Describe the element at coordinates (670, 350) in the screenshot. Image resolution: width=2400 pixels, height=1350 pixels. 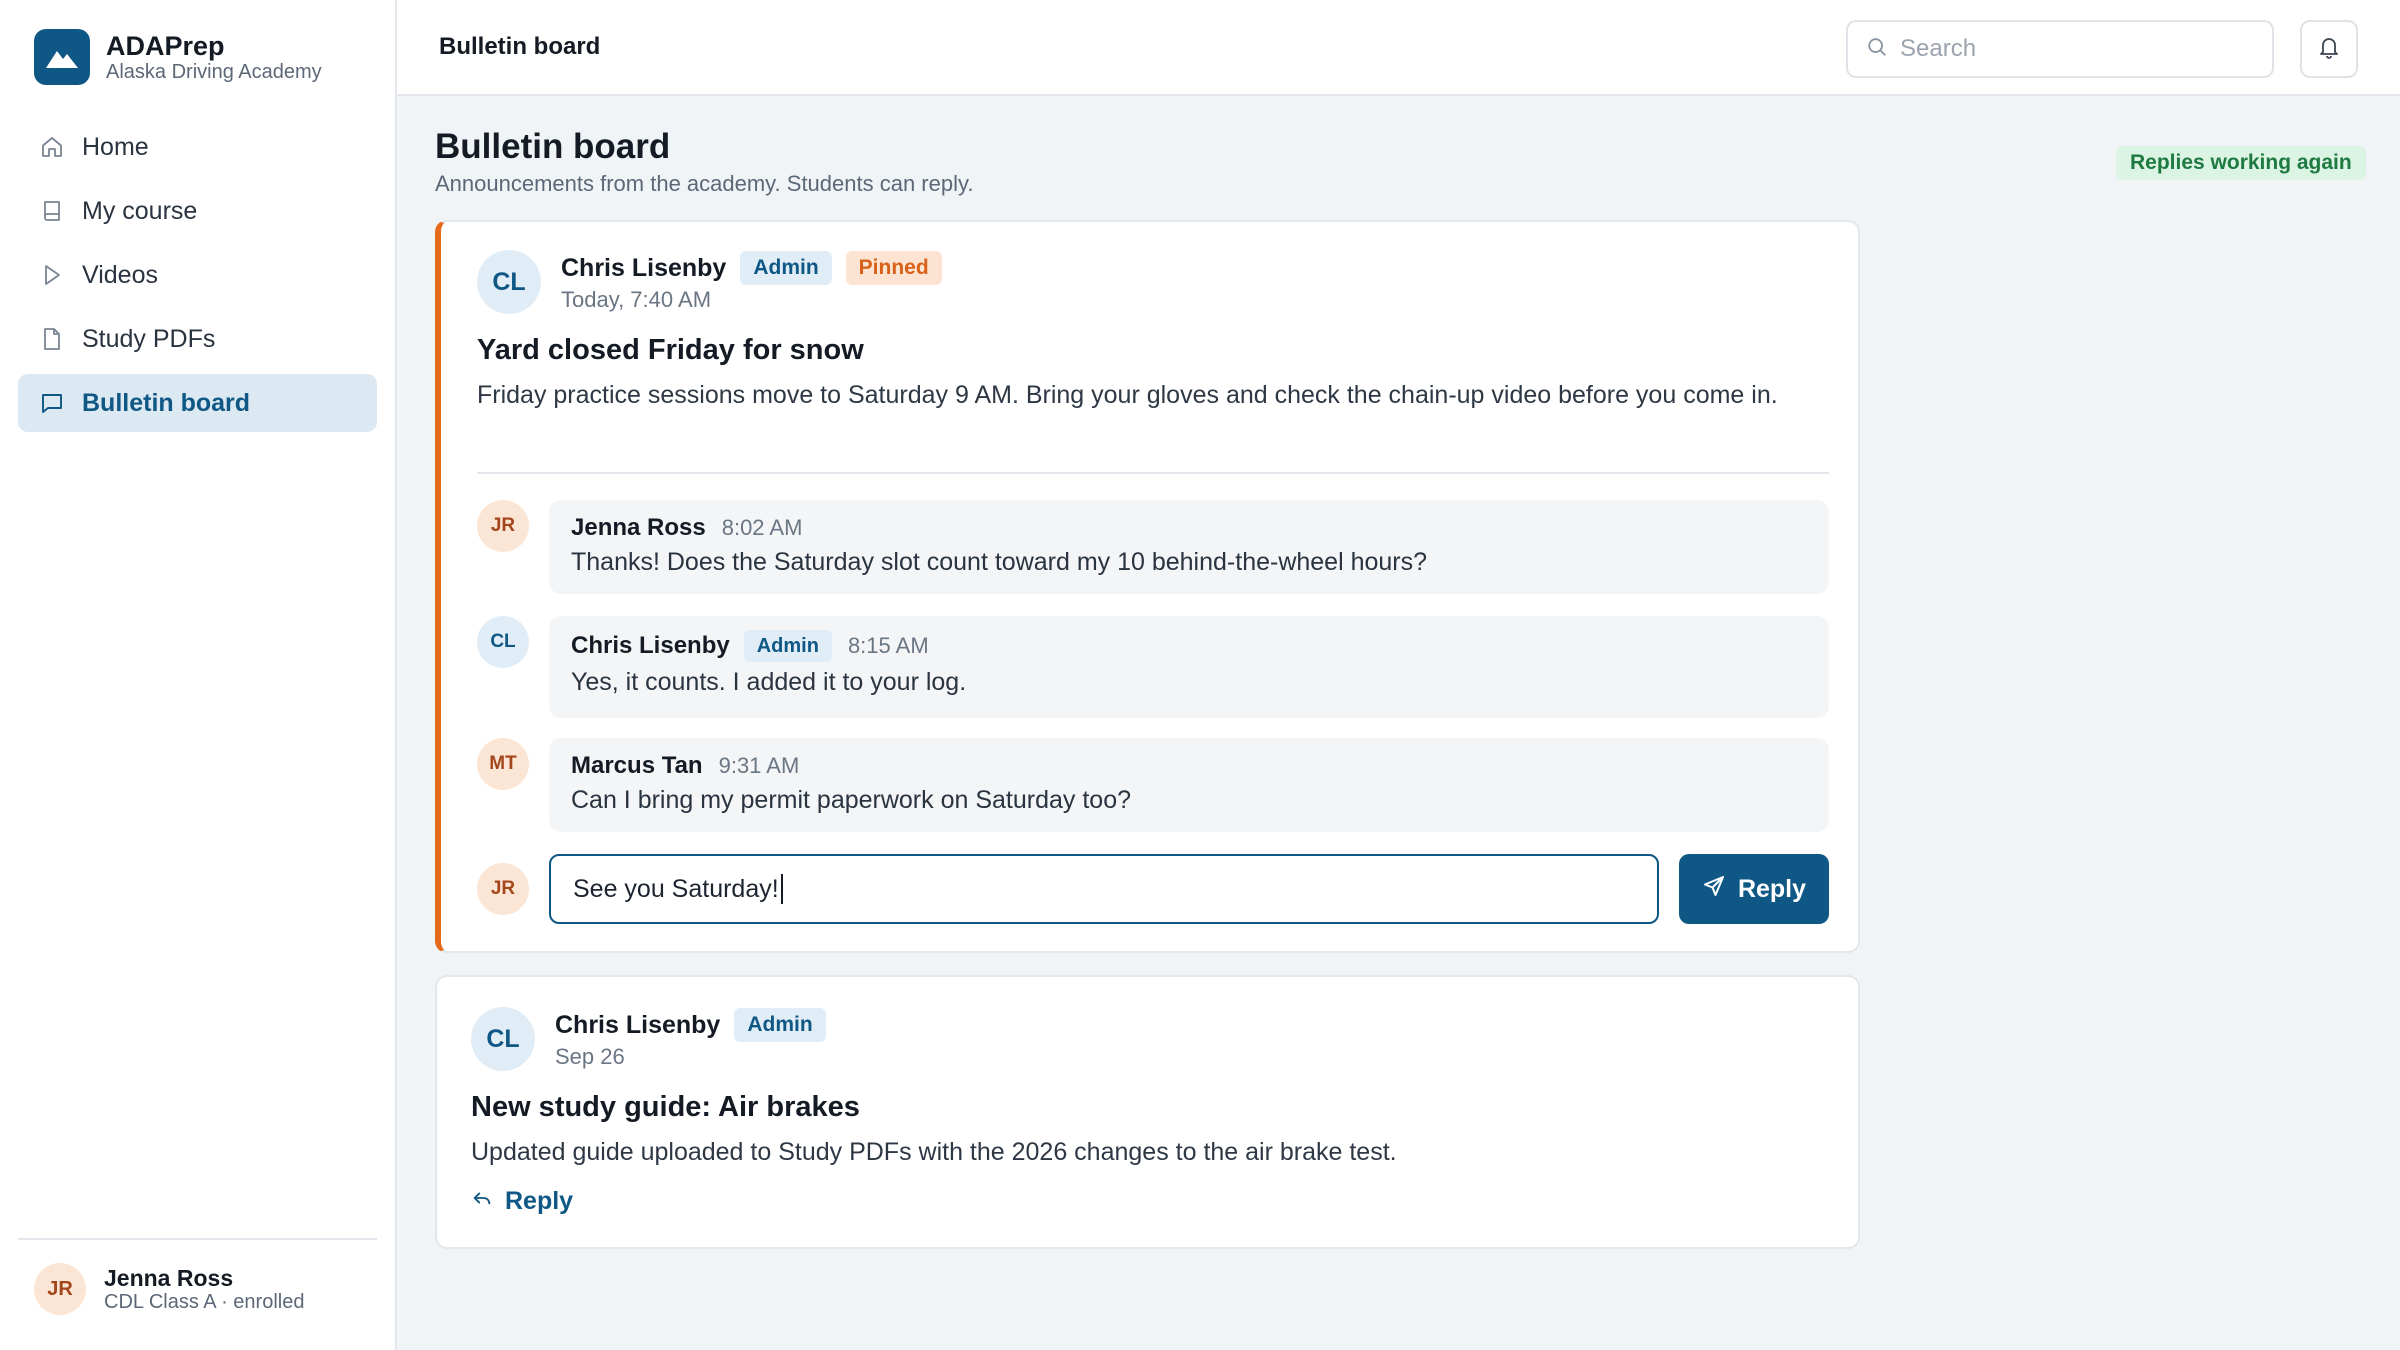
I see `post-title: Yard closed Friday for snow` at that location.